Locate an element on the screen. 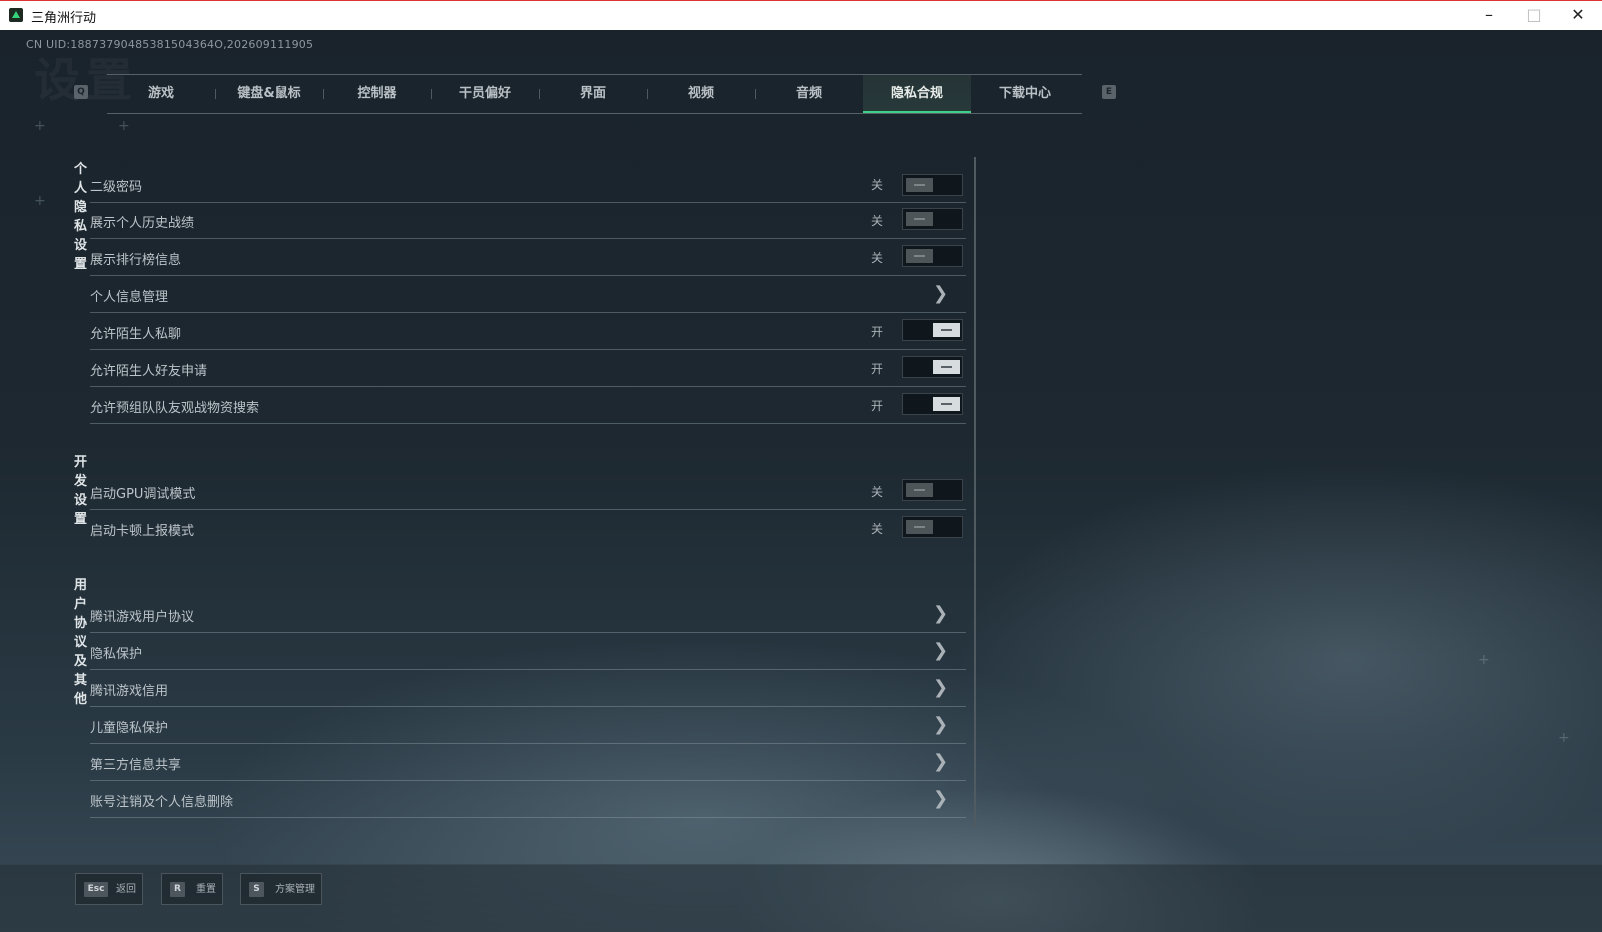 This screenshot has height=932, width=1602. setting-row-gpu-debug: 启动GPU调试模式 关 is located at coordinates (528, 491).